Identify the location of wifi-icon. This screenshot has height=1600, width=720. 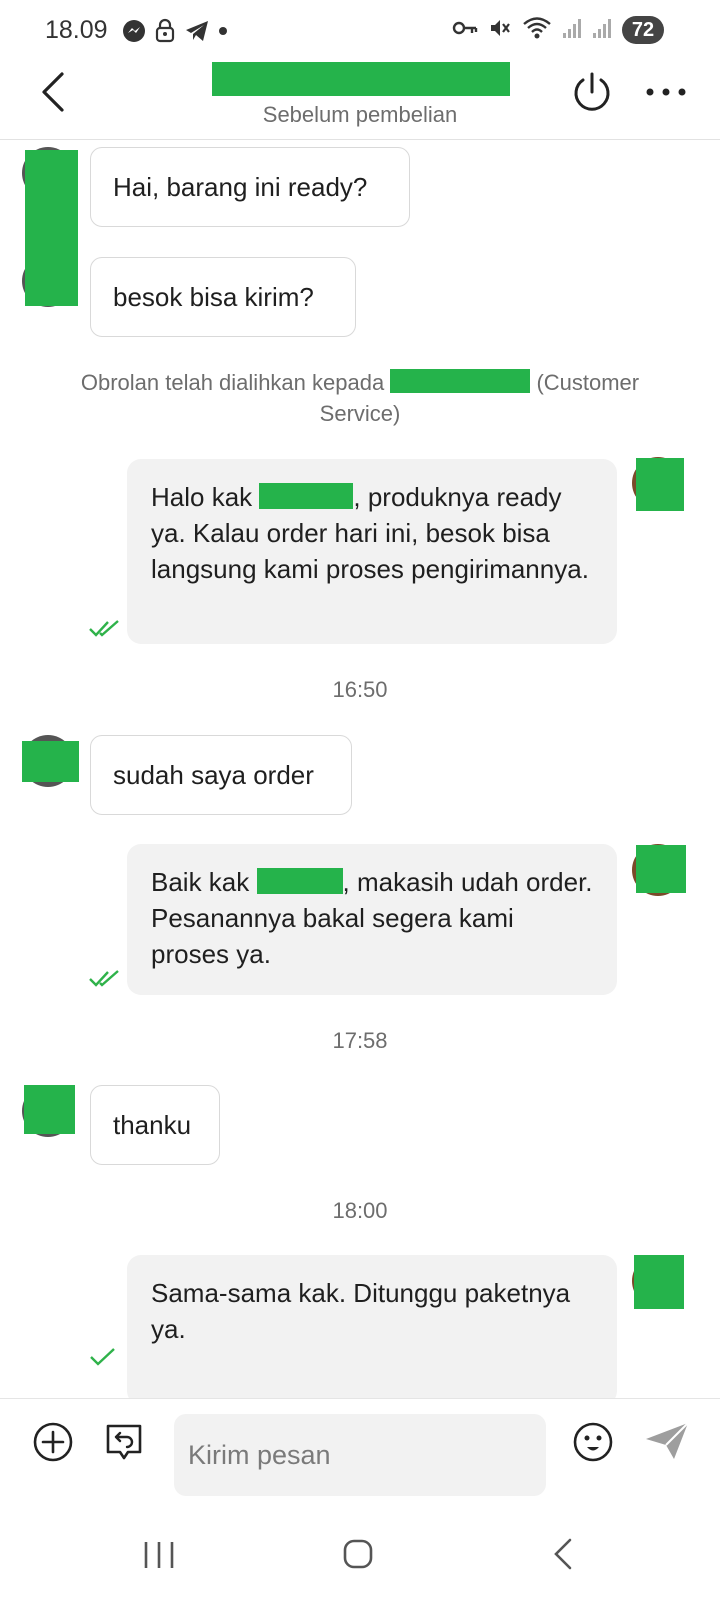
(537, 28).